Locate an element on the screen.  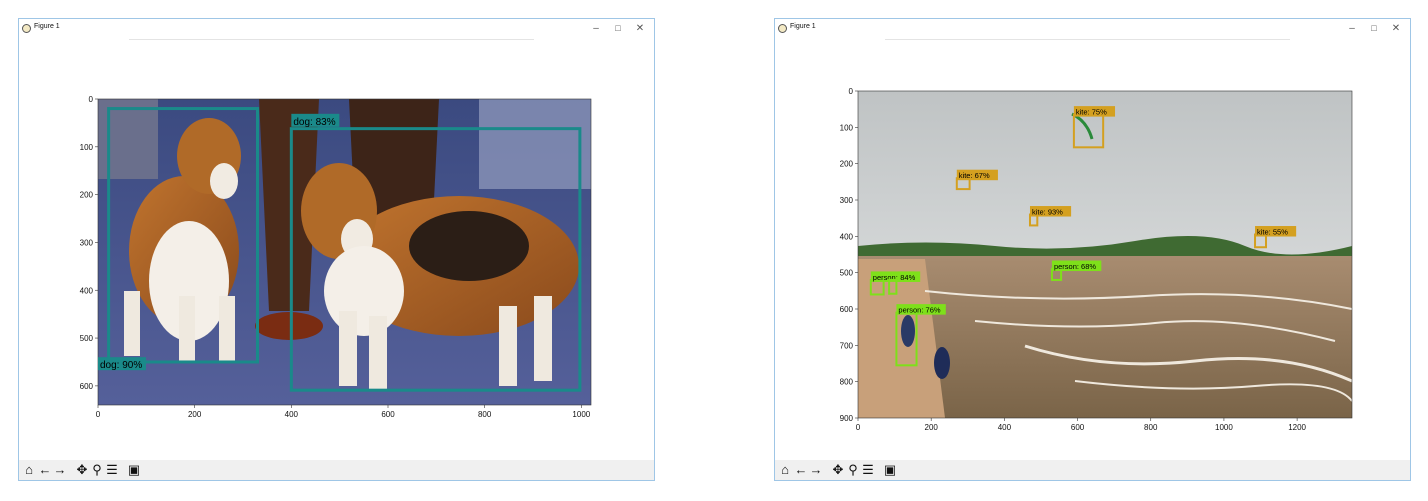
detection-label: dog: 90% is located at coordinates (121, 365).